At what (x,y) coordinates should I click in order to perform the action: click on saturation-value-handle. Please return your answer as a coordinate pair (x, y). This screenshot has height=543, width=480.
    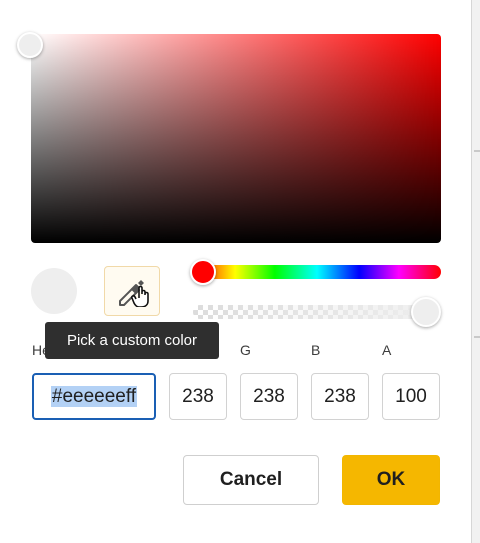
    Looking at the image, I should click on (30, 45).